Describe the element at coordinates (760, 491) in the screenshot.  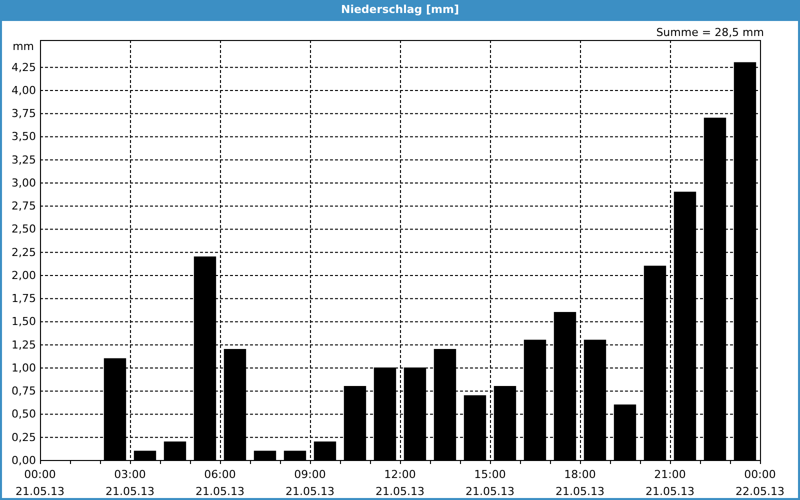
I see `x-tick-label: 22.05.13` at that location.